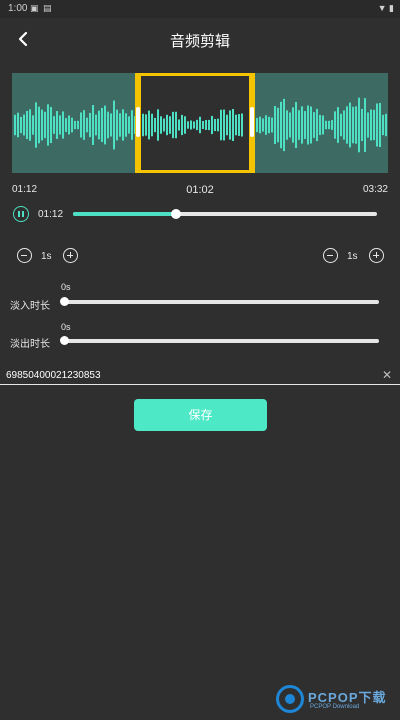  Describe the element at coordinates (290, 699) in the screenshot. I see `pcpop-logo-icon` at that location.